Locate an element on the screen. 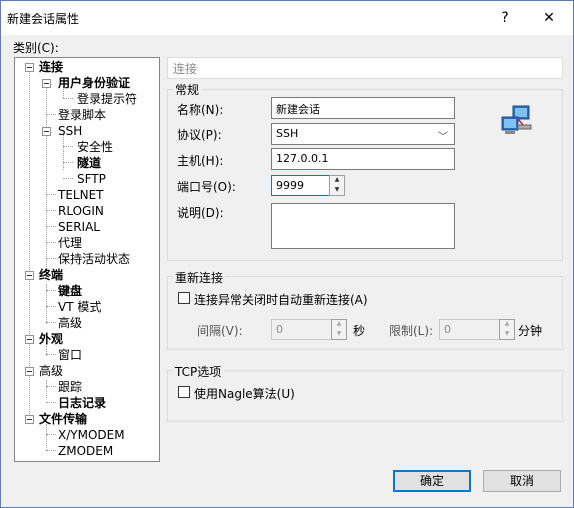 This screenshot has width=574, height=508. nagle-checkbox is located at coordinates (184, 392).